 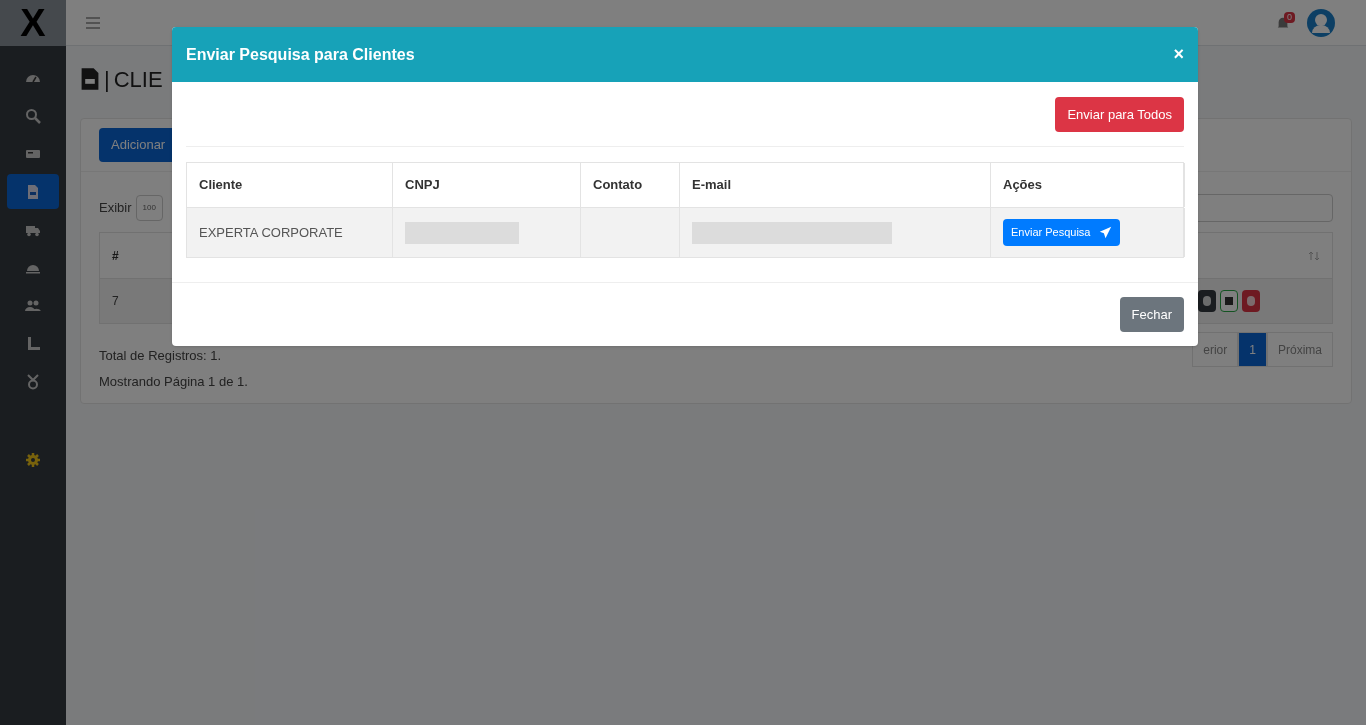 What do you see at coordinates (33, 381) in the screenshot?
I see `medal-icon` at bounding box center [33, 381].